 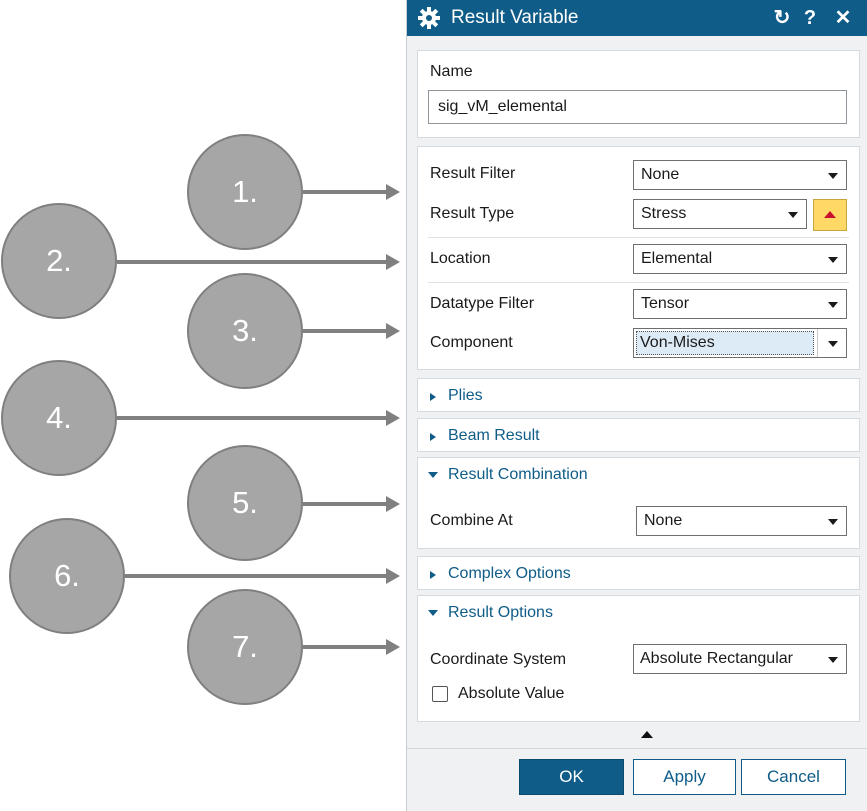 I want to click on datatype-filter-value: Tensor, so click(x=665, y=303).